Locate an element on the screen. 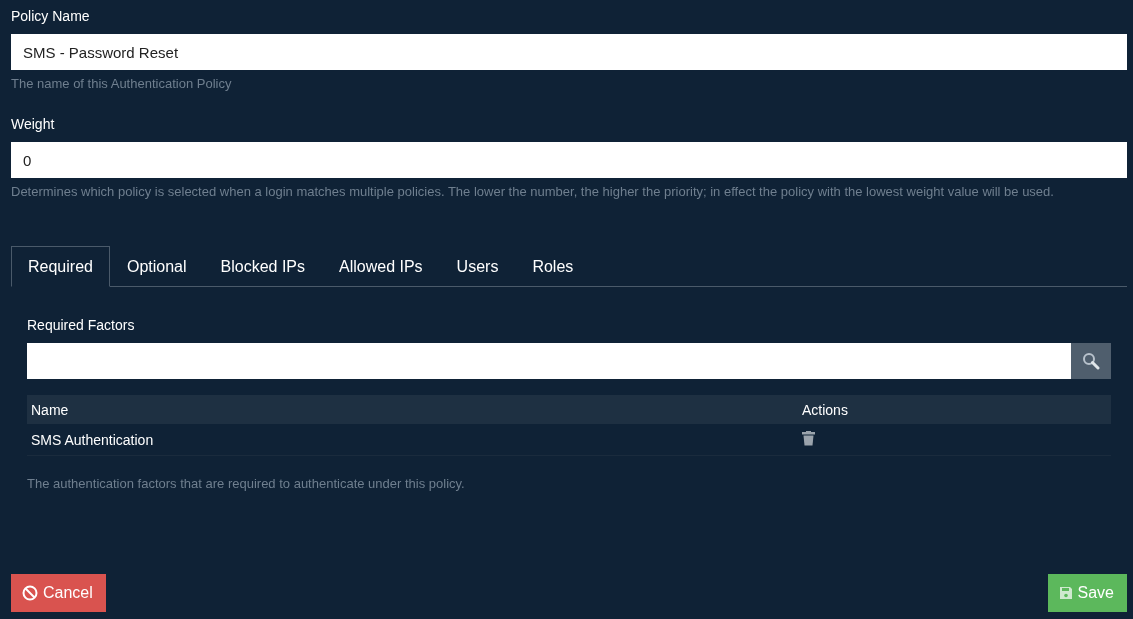 The width and height of the screenshot is (1133, 619). field-label: Required Factors is located at coordinates (81, 326).